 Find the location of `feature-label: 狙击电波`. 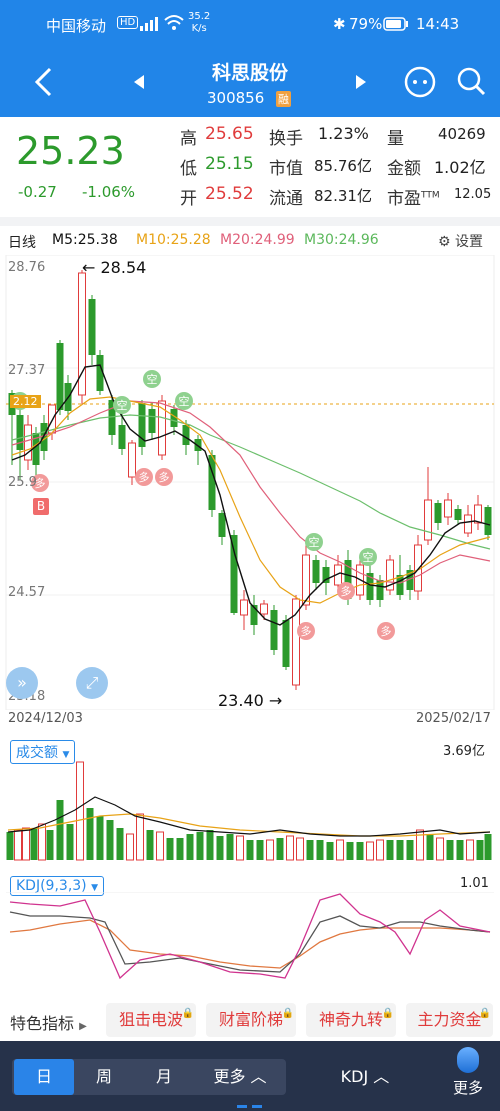

feature-label: 狙击电波 is located at coordinates (150, 1019).